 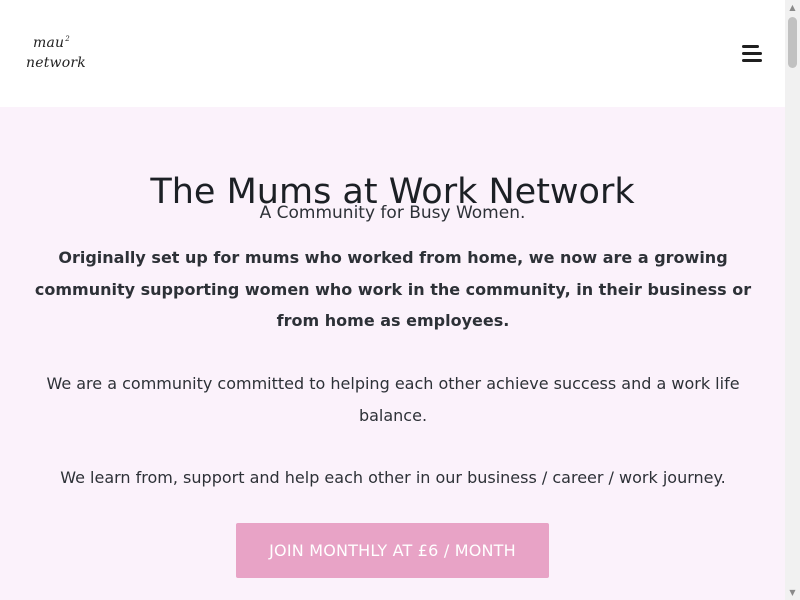 I want to click on scroll-down-arrow-icon: ▼, so click(x=792, y=592).